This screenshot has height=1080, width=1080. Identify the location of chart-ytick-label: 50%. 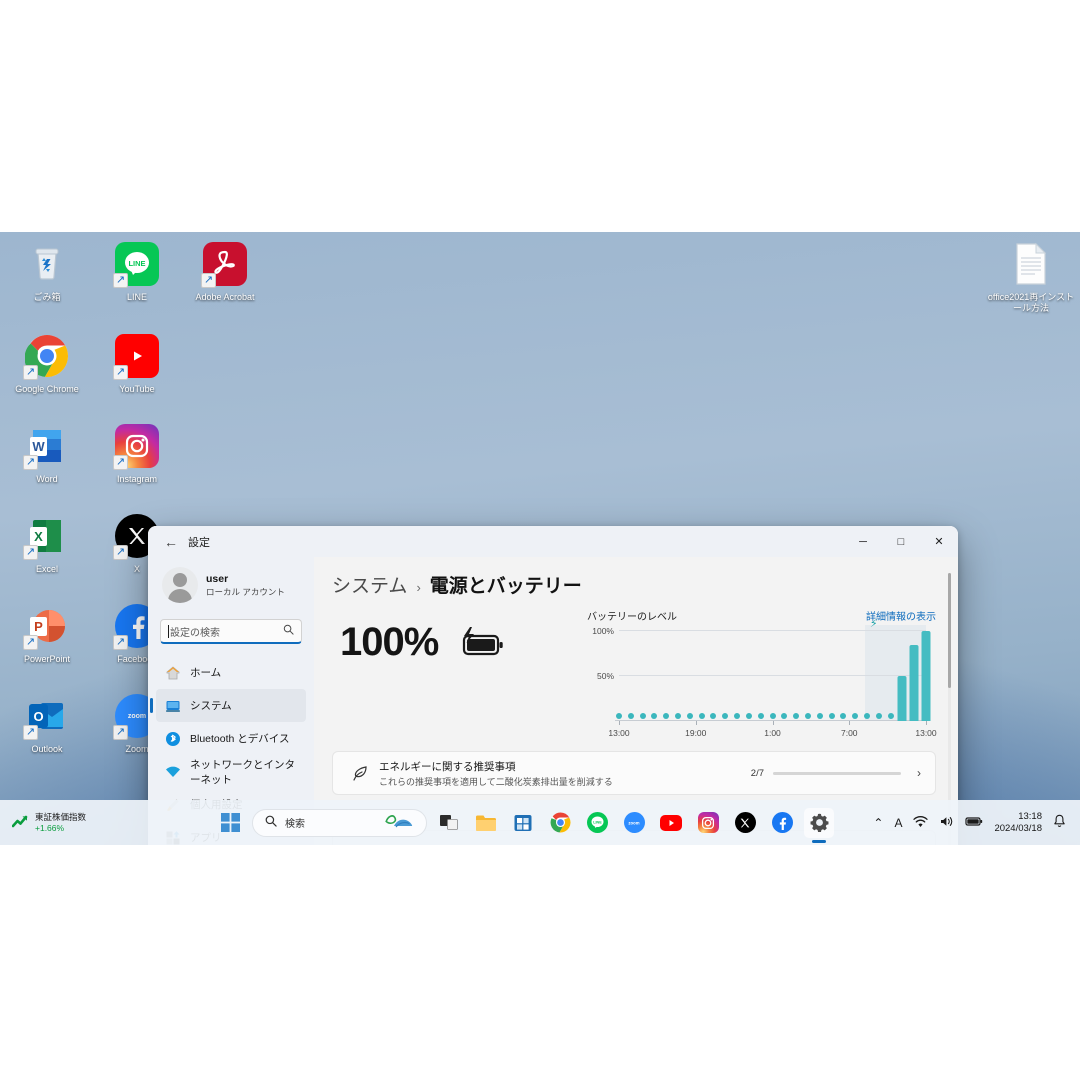
(605, 676).